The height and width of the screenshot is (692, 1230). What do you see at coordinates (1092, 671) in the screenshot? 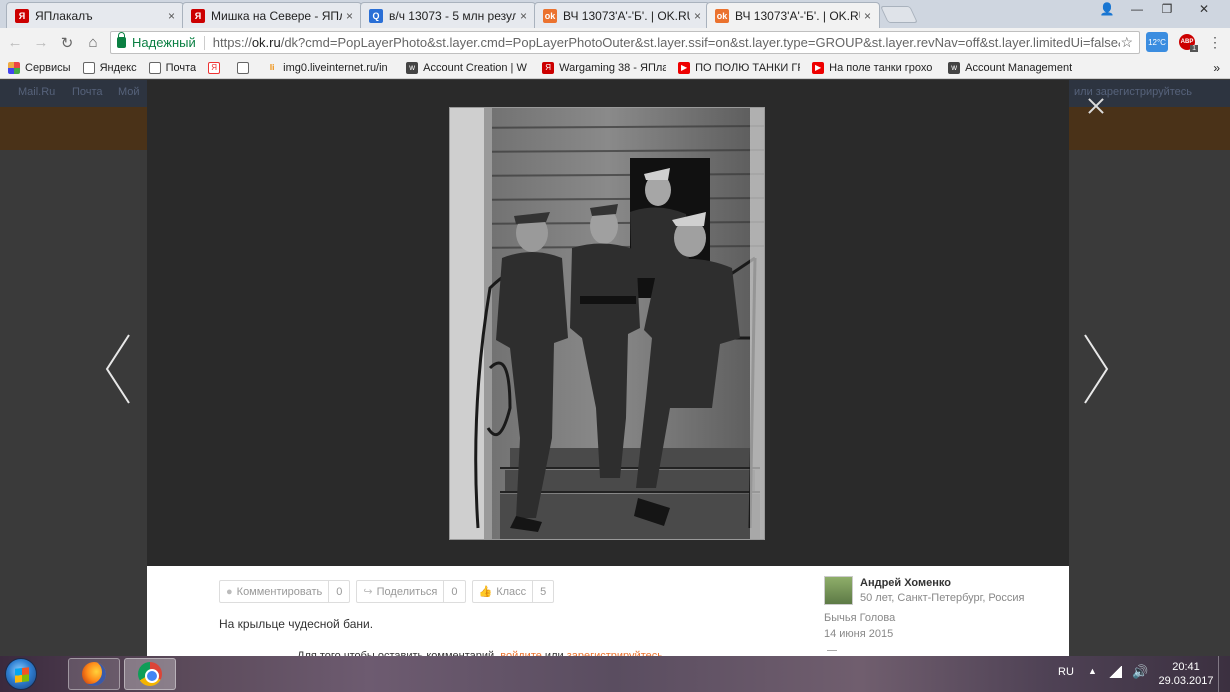
I see `tray-expand-icon: ▲` at bounding box center [1092, 671].